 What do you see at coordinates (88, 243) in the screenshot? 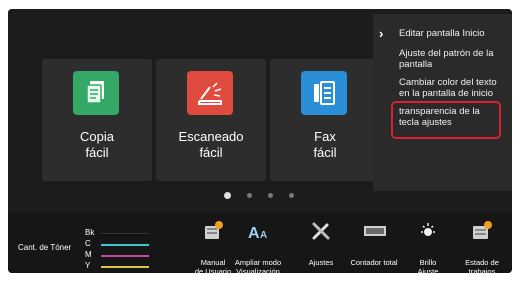
I see `toner-channel-c: C` at bounding box center [88, 243].